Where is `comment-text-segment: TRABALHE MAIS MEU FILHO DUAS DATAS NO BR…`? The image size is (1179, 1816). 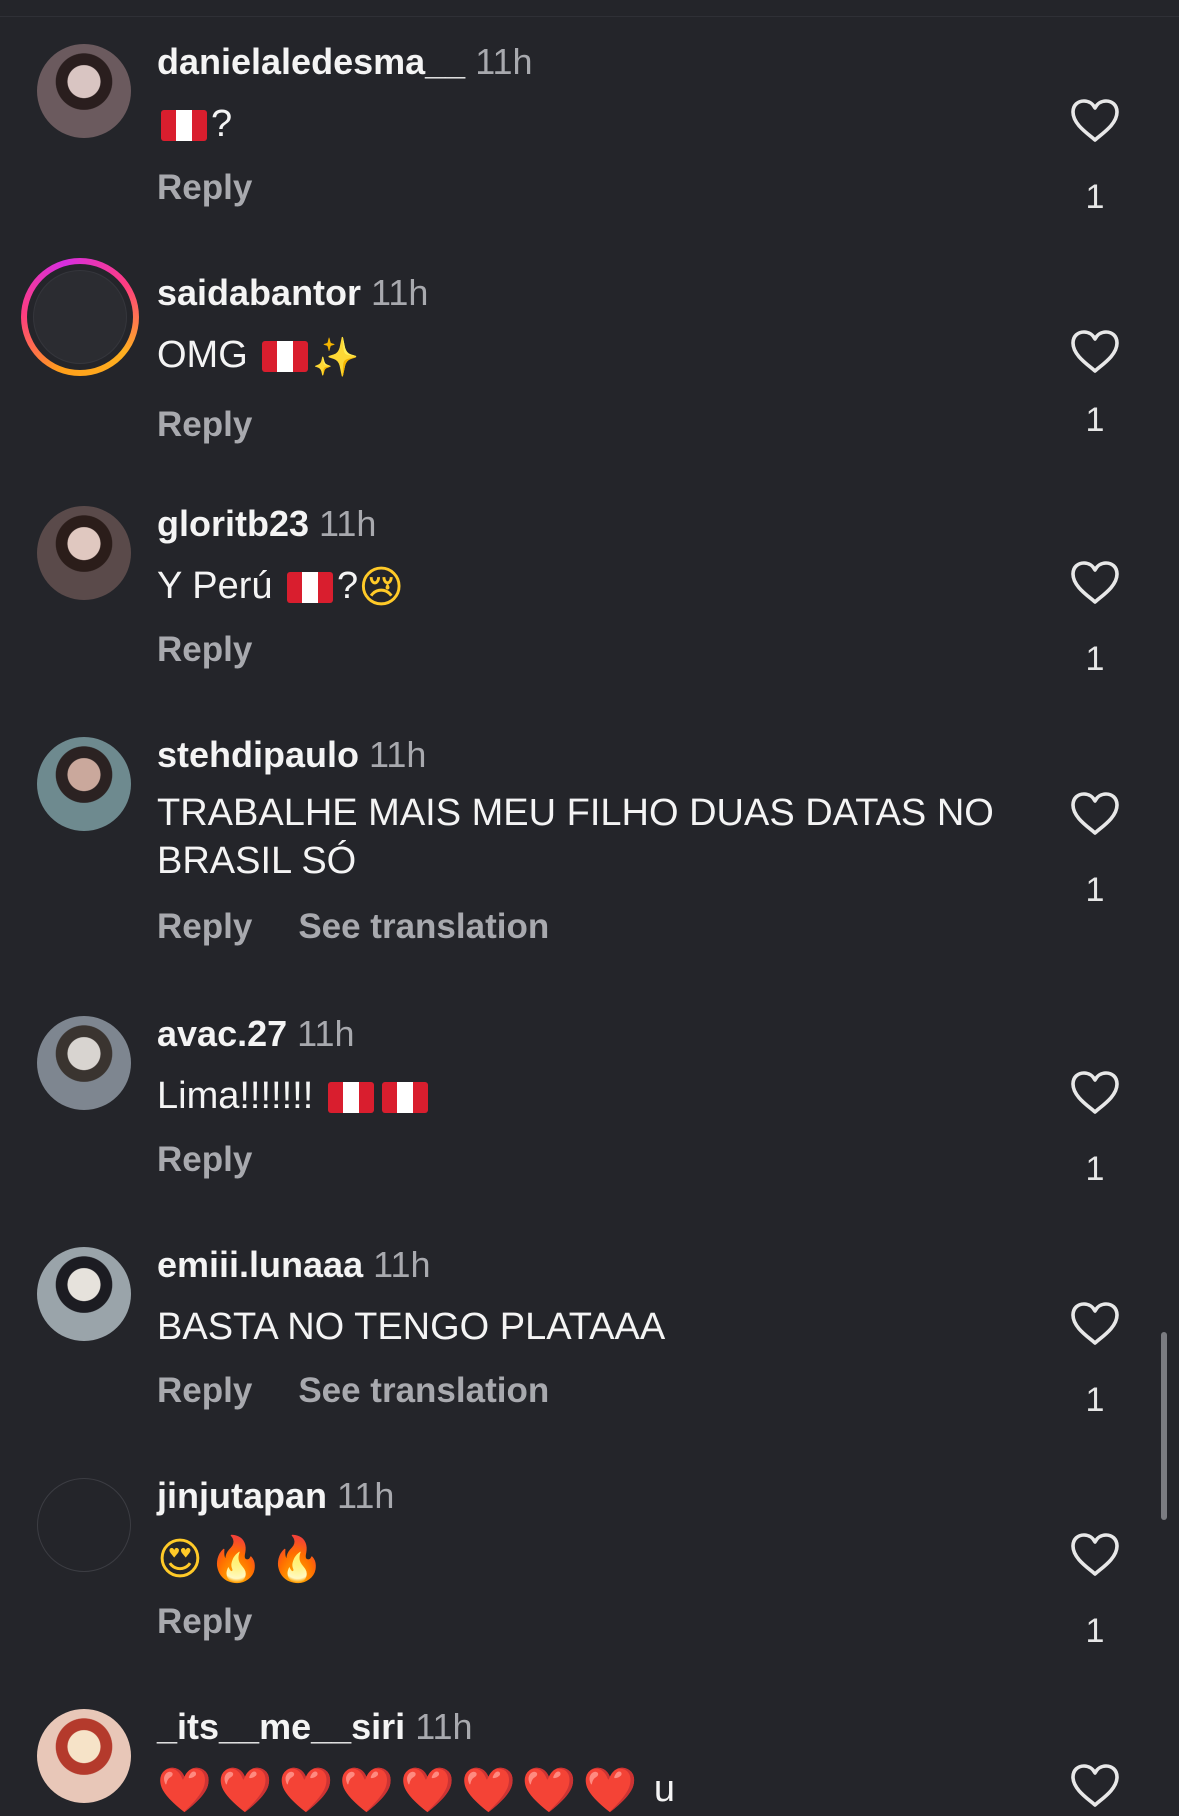
comment-text-segment: TRABALHE MAIS MEU FILHO DUAS DATAS NO BR… is located at coordinates (575, 837).